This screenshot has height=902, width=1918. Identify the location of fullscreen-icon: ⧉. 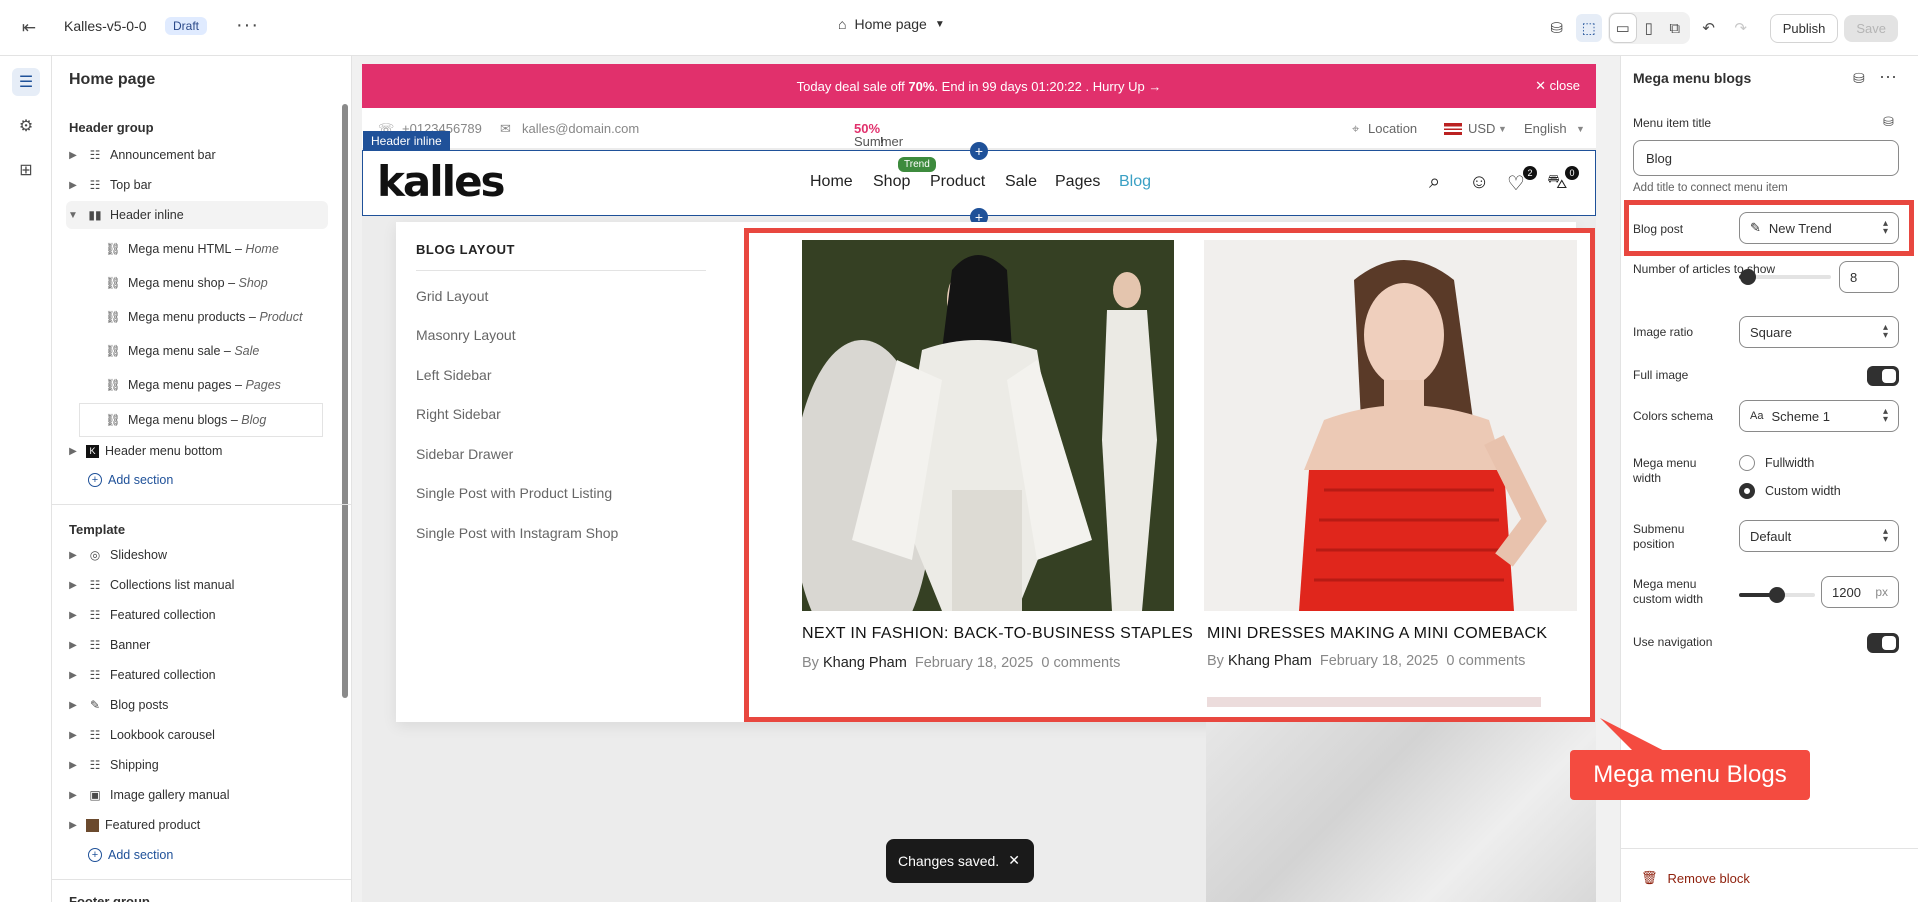
(1675, 28).